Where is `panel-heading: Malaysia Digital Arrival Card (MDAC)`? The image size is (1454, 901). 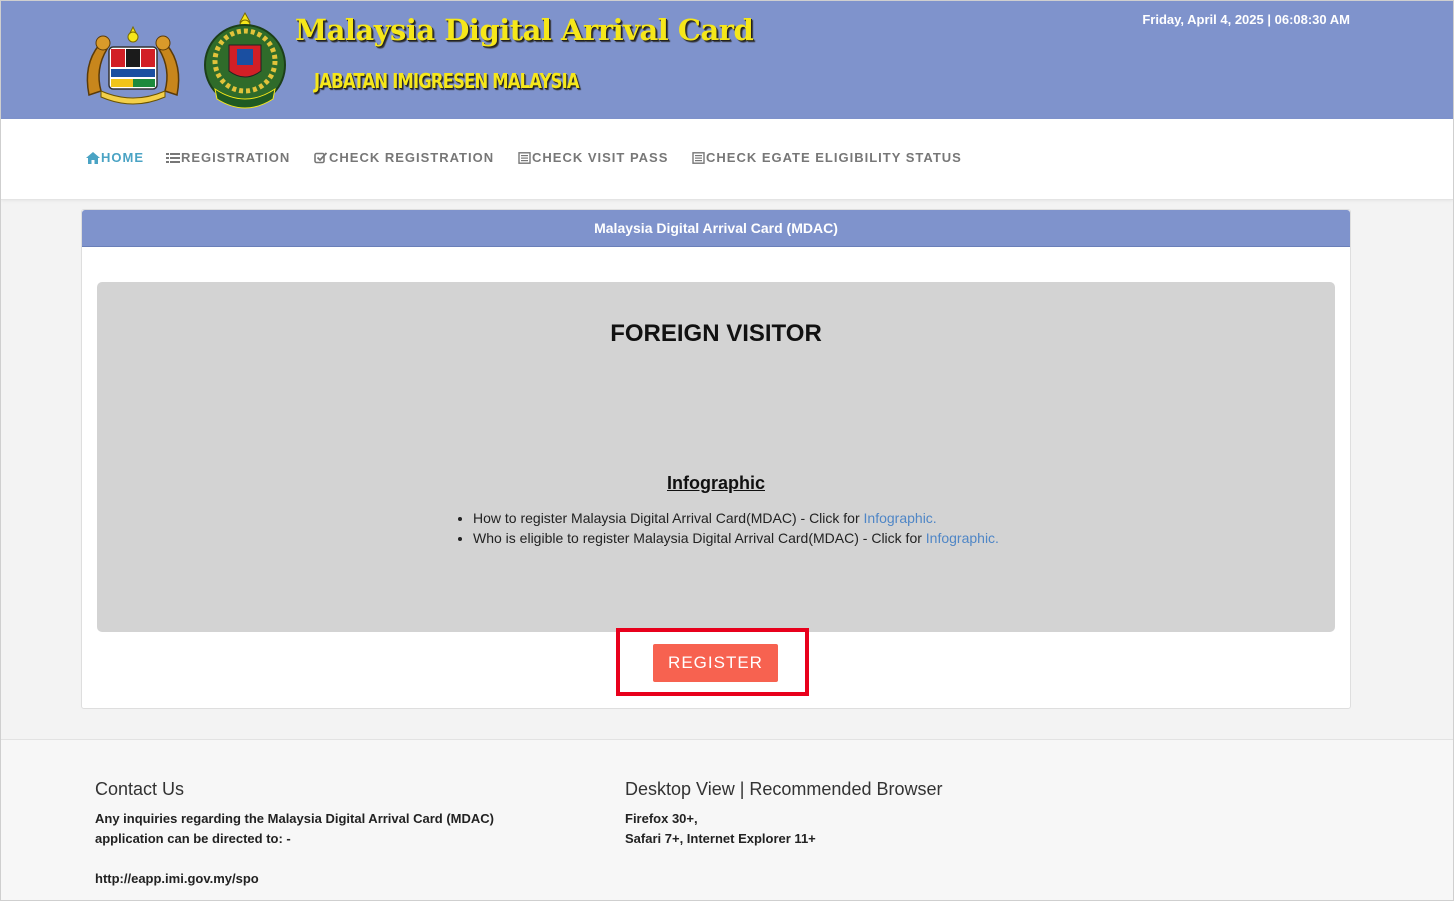 panel-heading: Malaysia Digital Arrival Card (MDAC) is located at coordinates (716, 228).